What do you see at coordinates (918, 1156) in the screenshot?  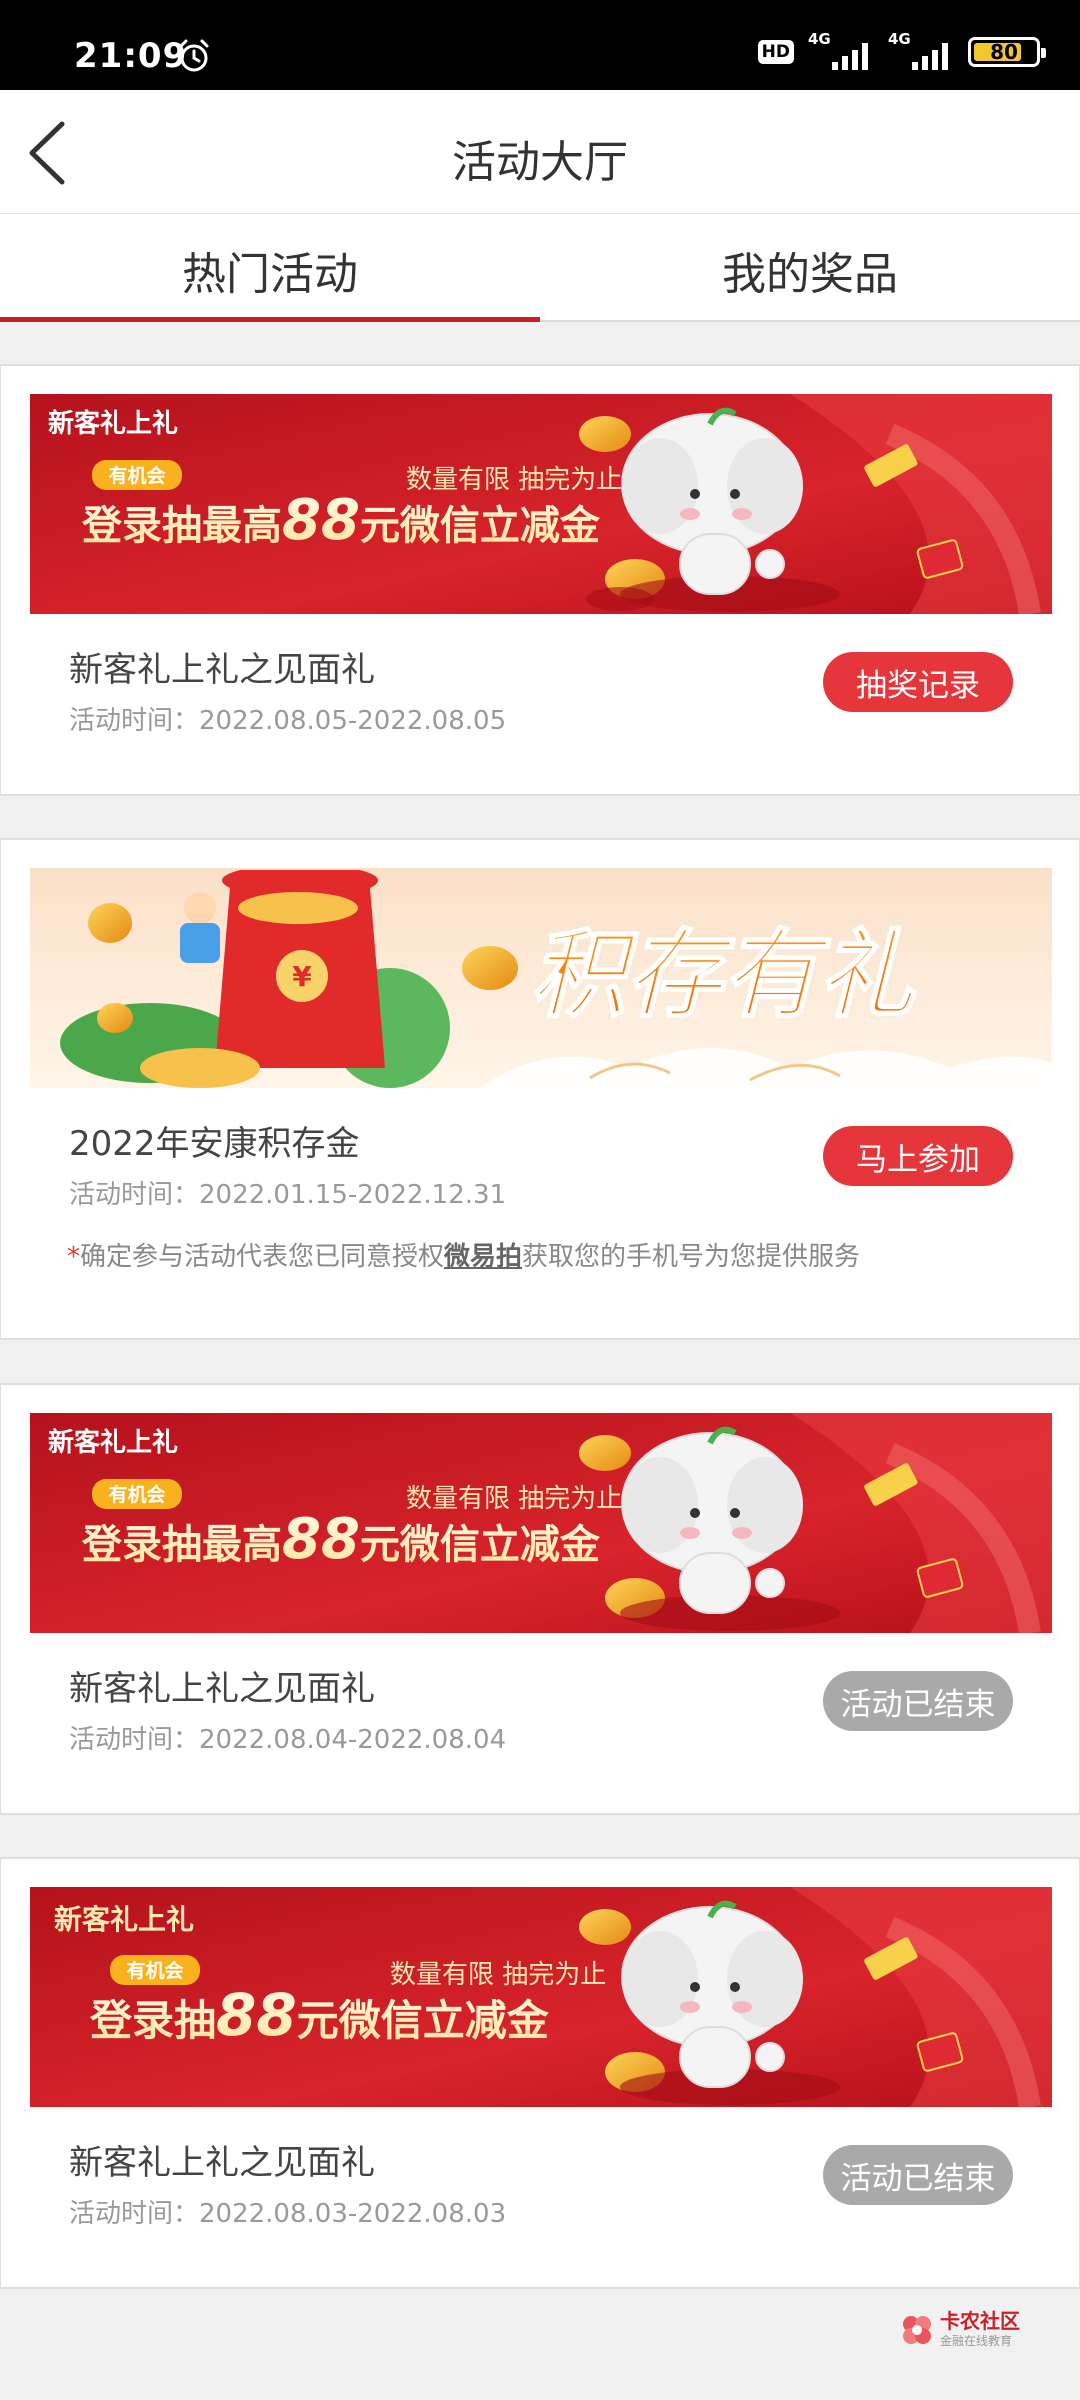 I see `join-now-button: 马上参加` at bounding box center [918, 1156].